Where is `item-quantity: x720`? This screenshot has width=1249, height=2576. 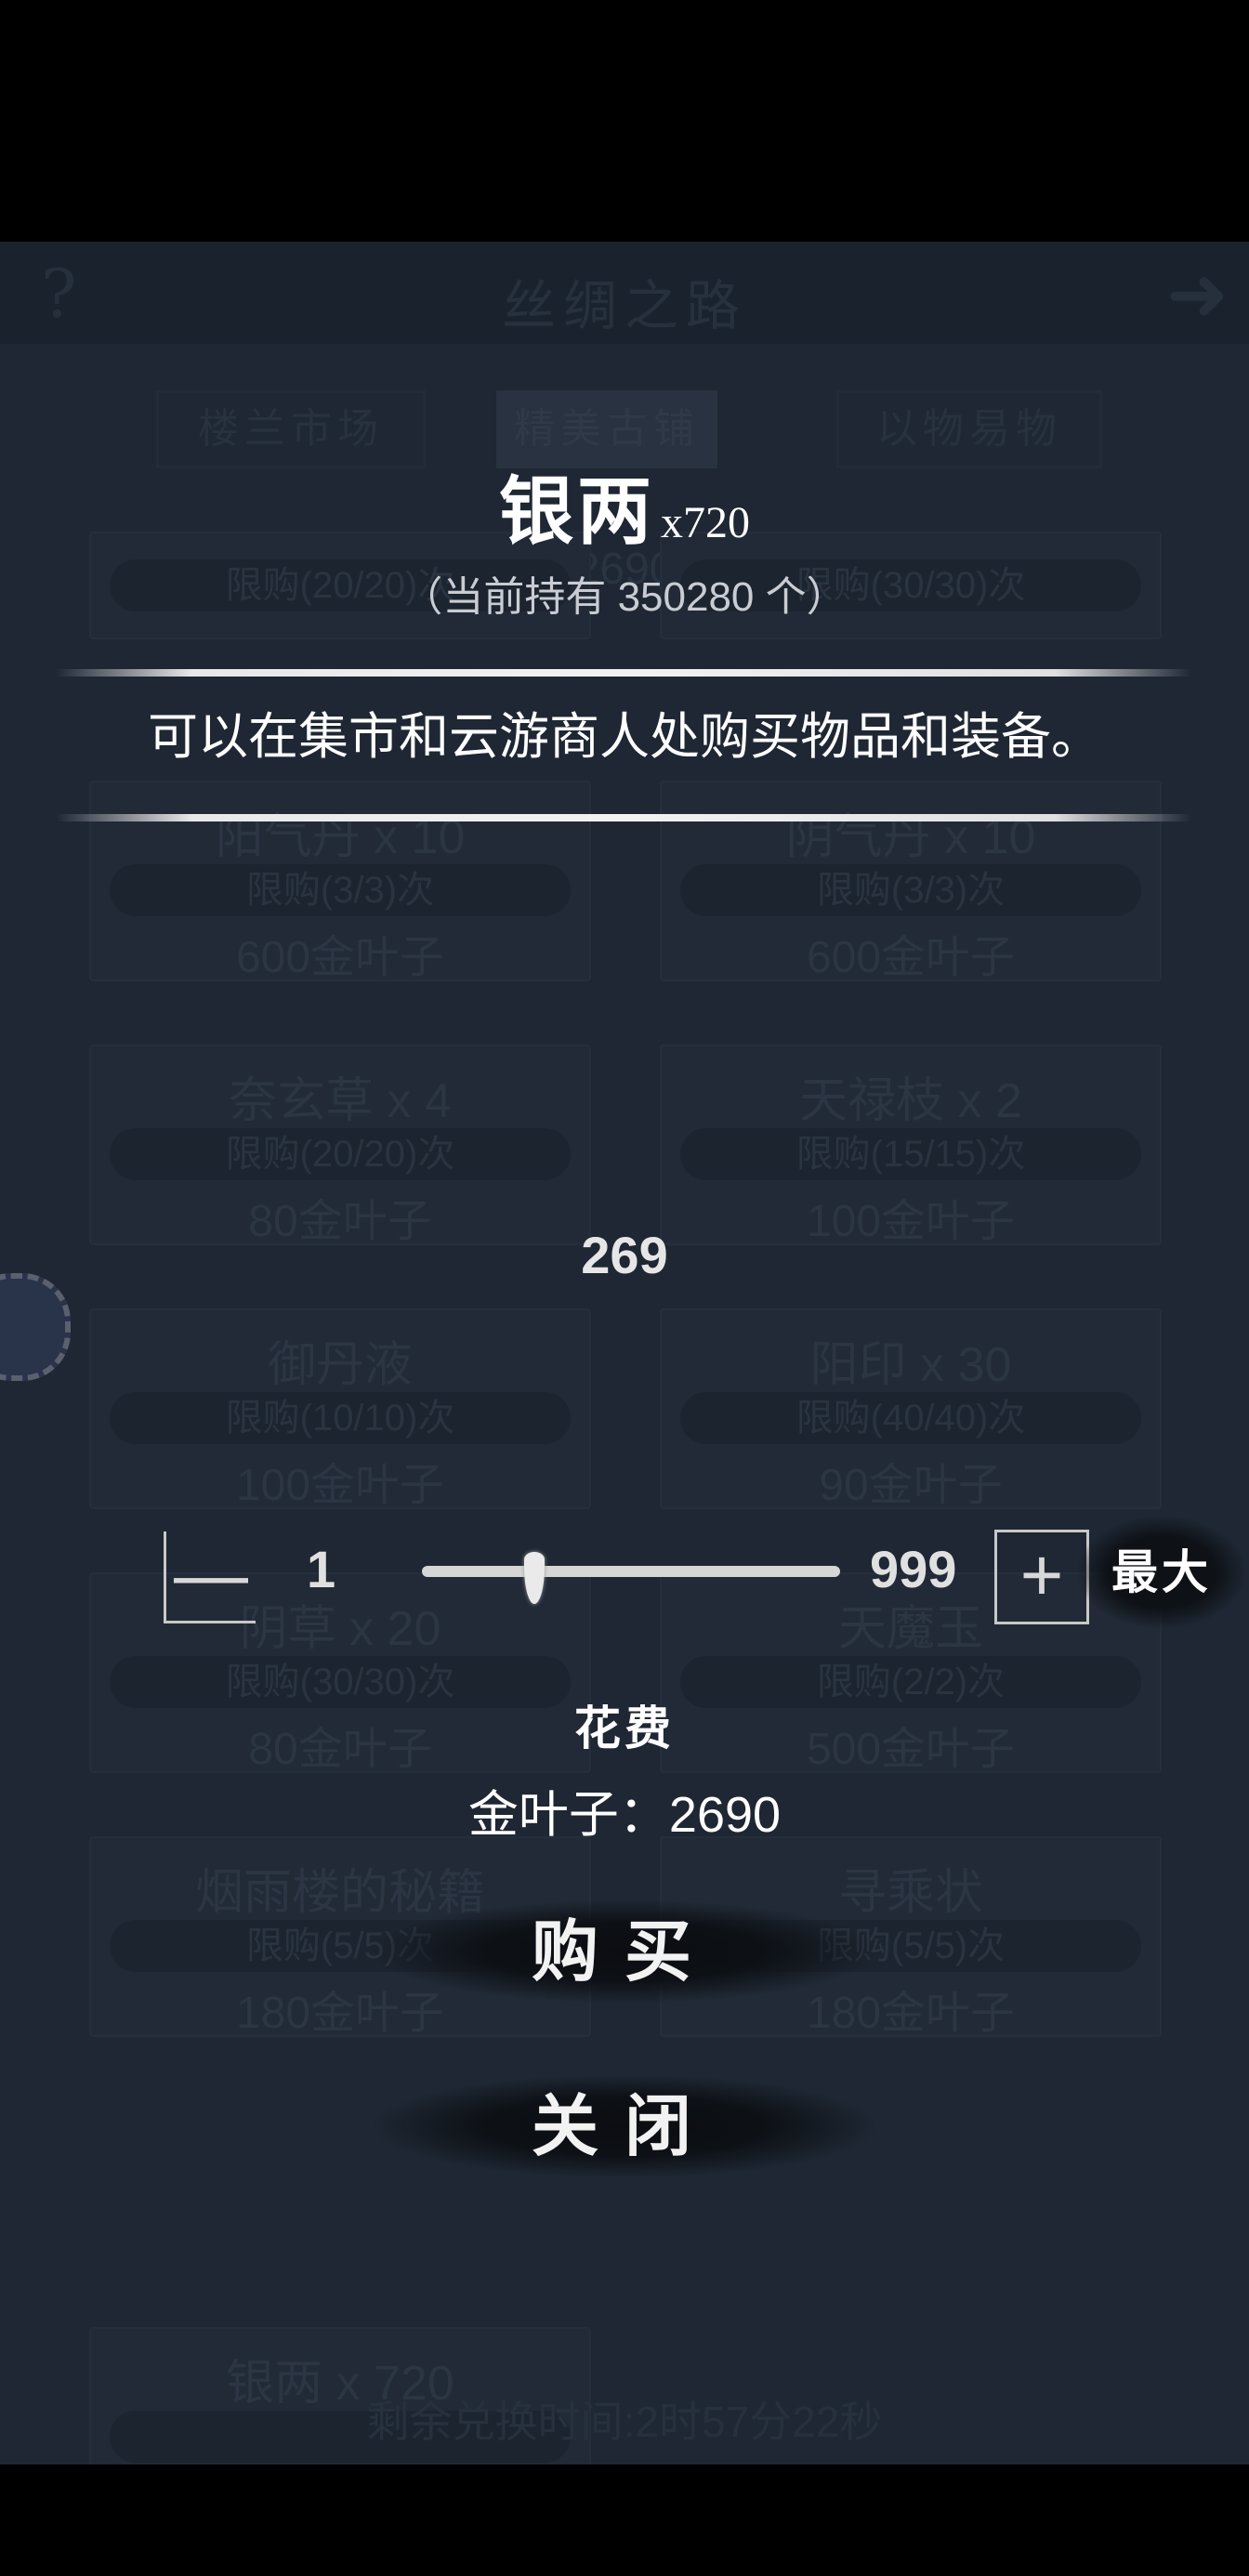
item-quantity: x720 is located at coordinates (705, 522).